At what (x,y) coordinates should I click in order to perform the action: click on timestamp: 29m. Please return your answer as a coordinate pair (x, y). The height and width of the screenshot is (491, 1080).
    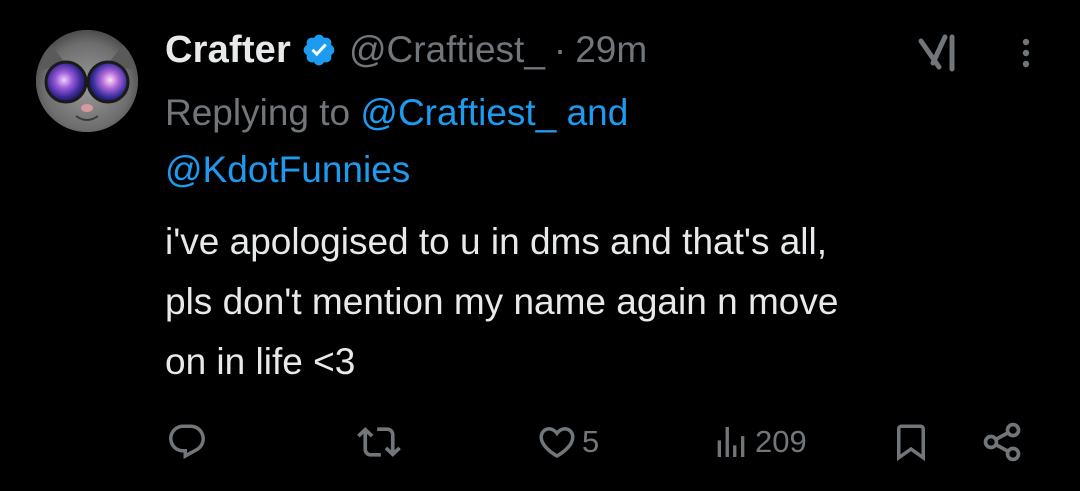
    Looking at the image, I should click on (611, 50).